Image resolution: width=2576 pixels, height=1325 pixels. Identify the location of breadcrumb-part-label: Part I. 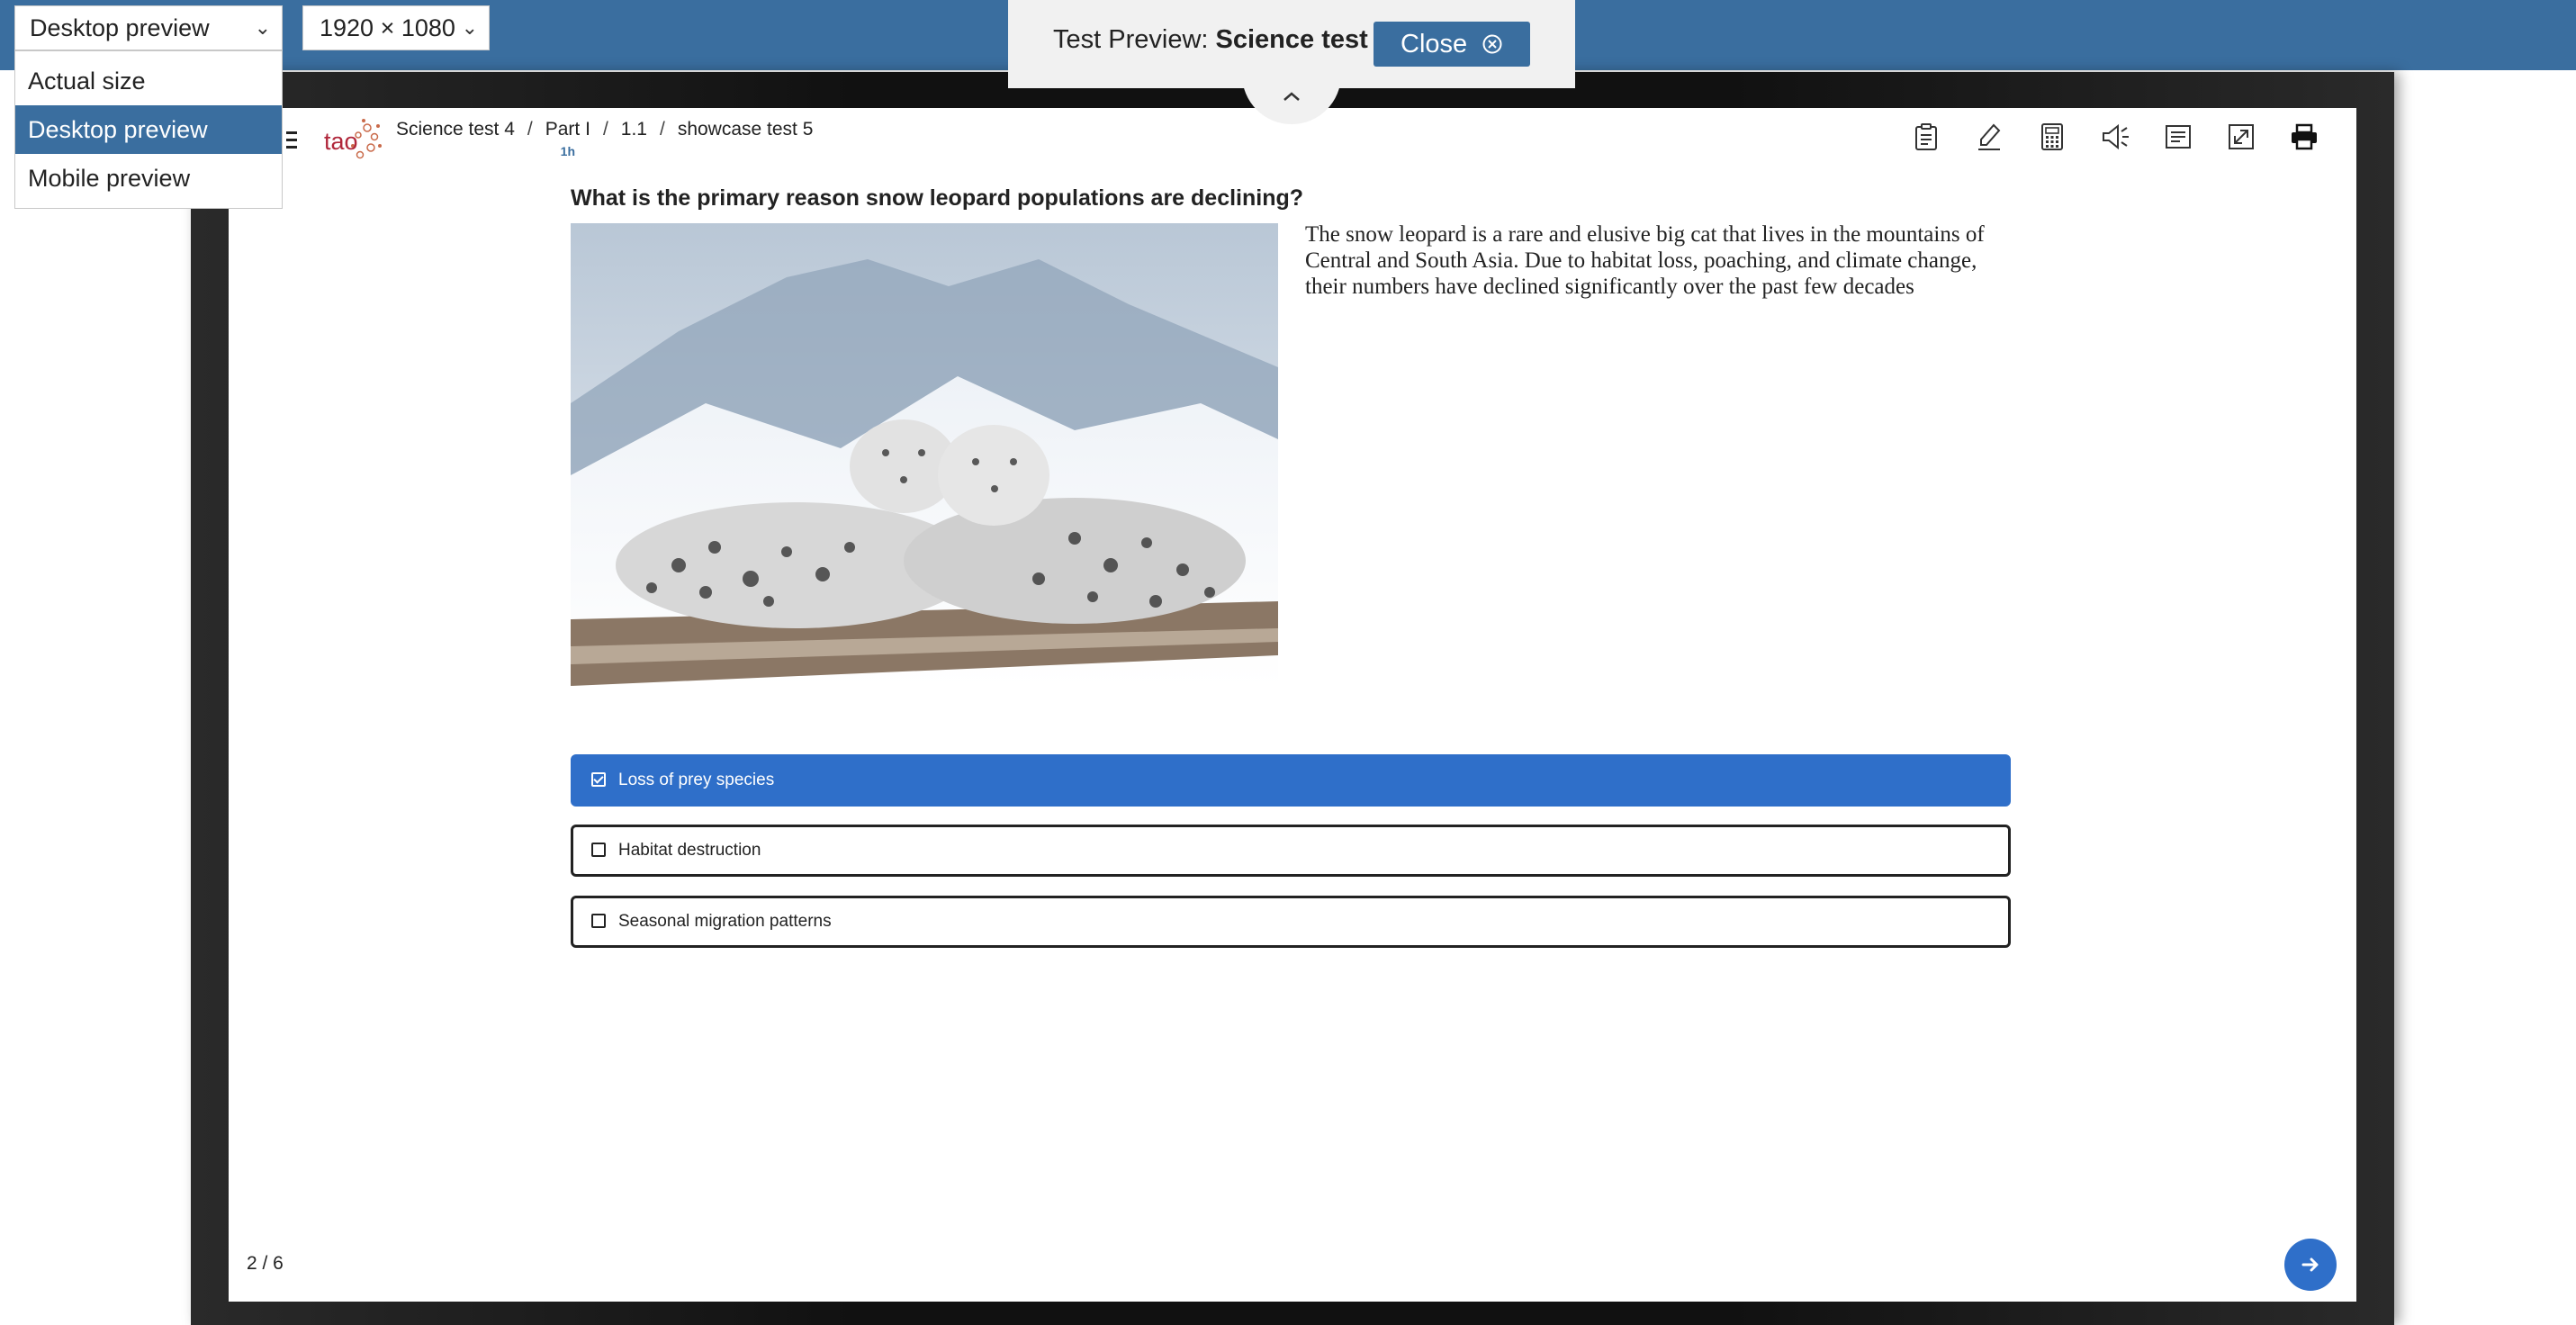
(567, 129).